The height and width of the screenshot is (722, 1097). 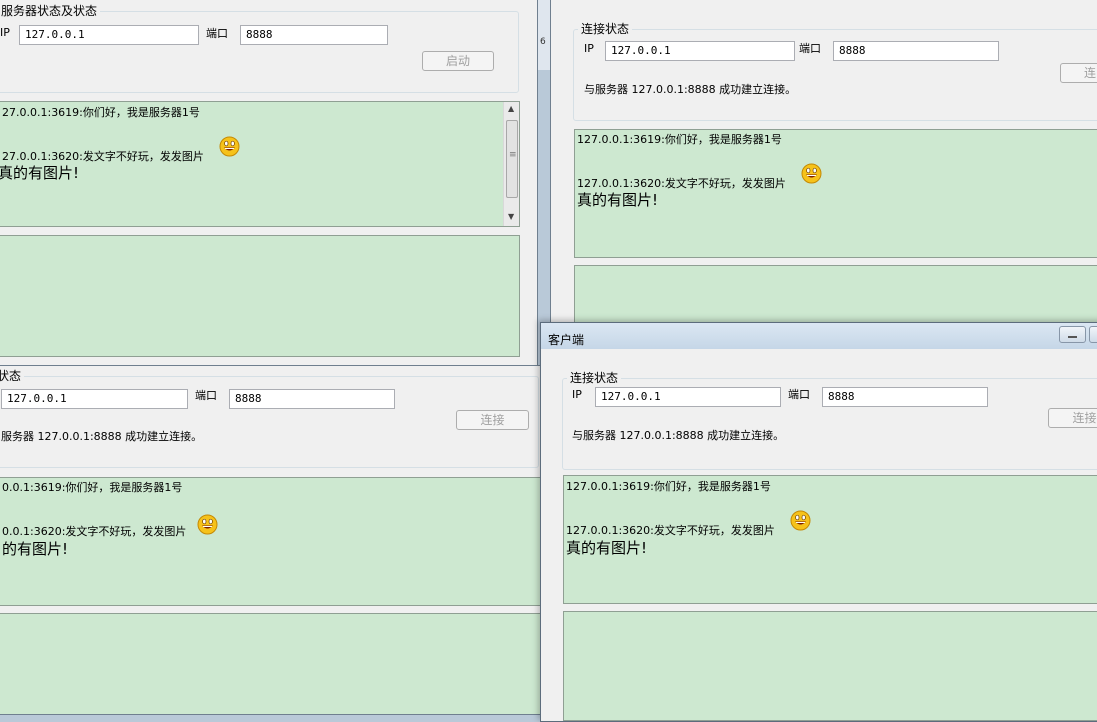 What do you see at coordinates (1072, 334) in the screenshot?
I see `minimize-button` at bounding box center [1072, 334].